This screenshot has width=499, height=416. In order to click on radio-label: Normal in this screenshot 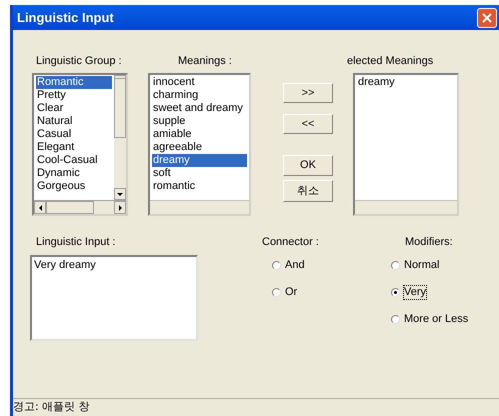, I will do `click(422, 265)`.